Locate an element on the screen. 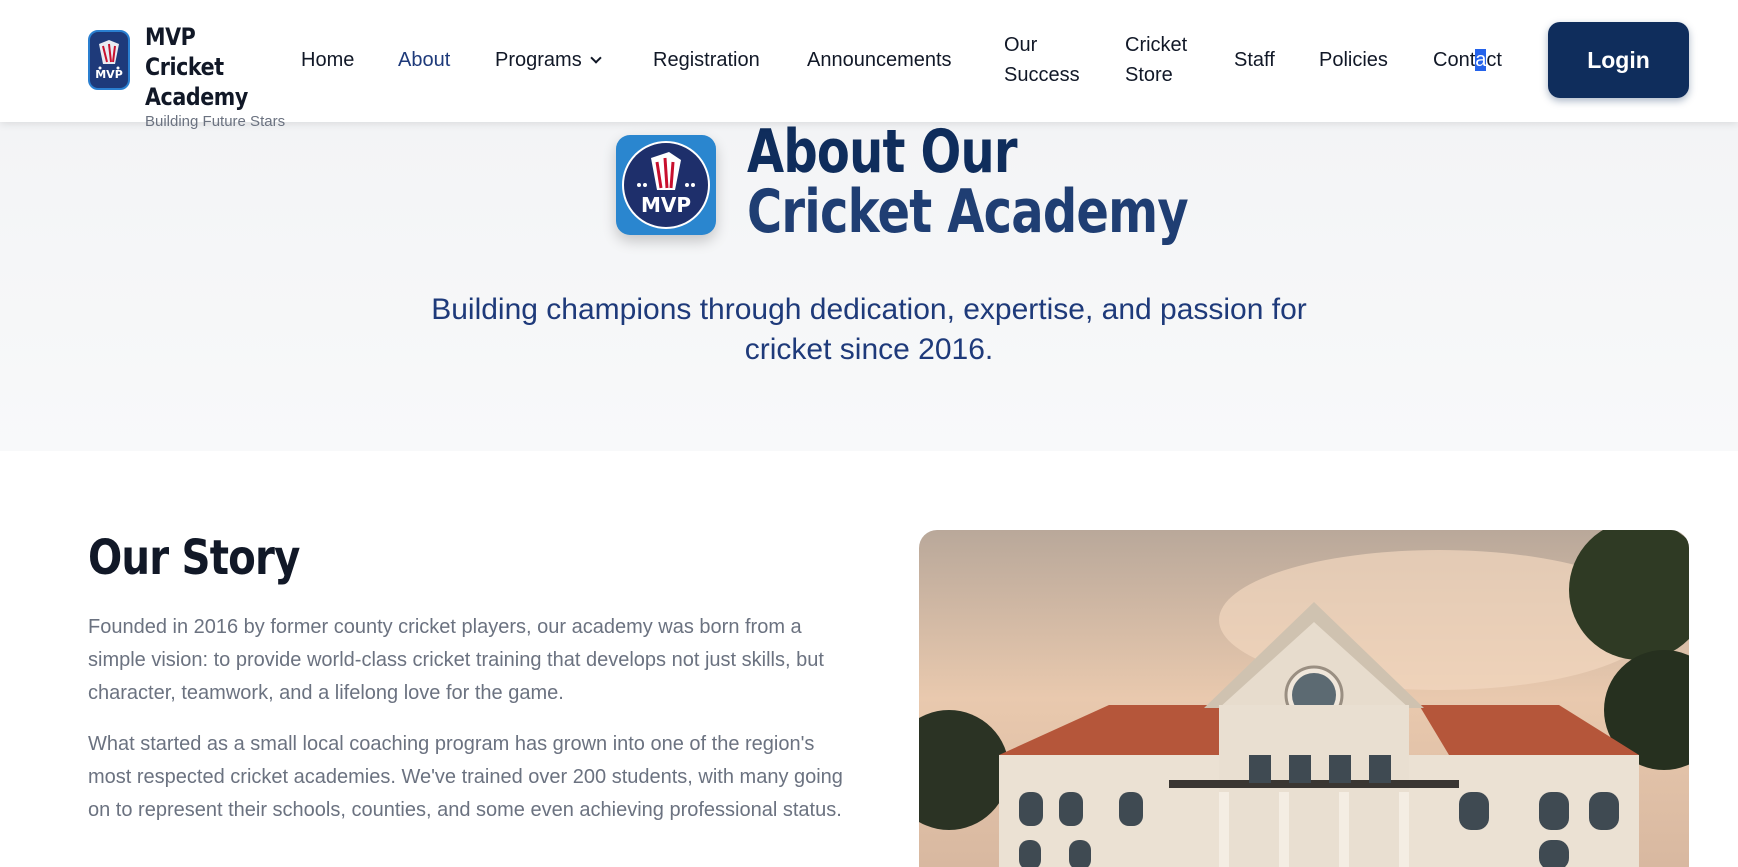 This screenshot has width=1738, height=867. page-title-line2: Cricket Academy is located at coordinates (968, 212).